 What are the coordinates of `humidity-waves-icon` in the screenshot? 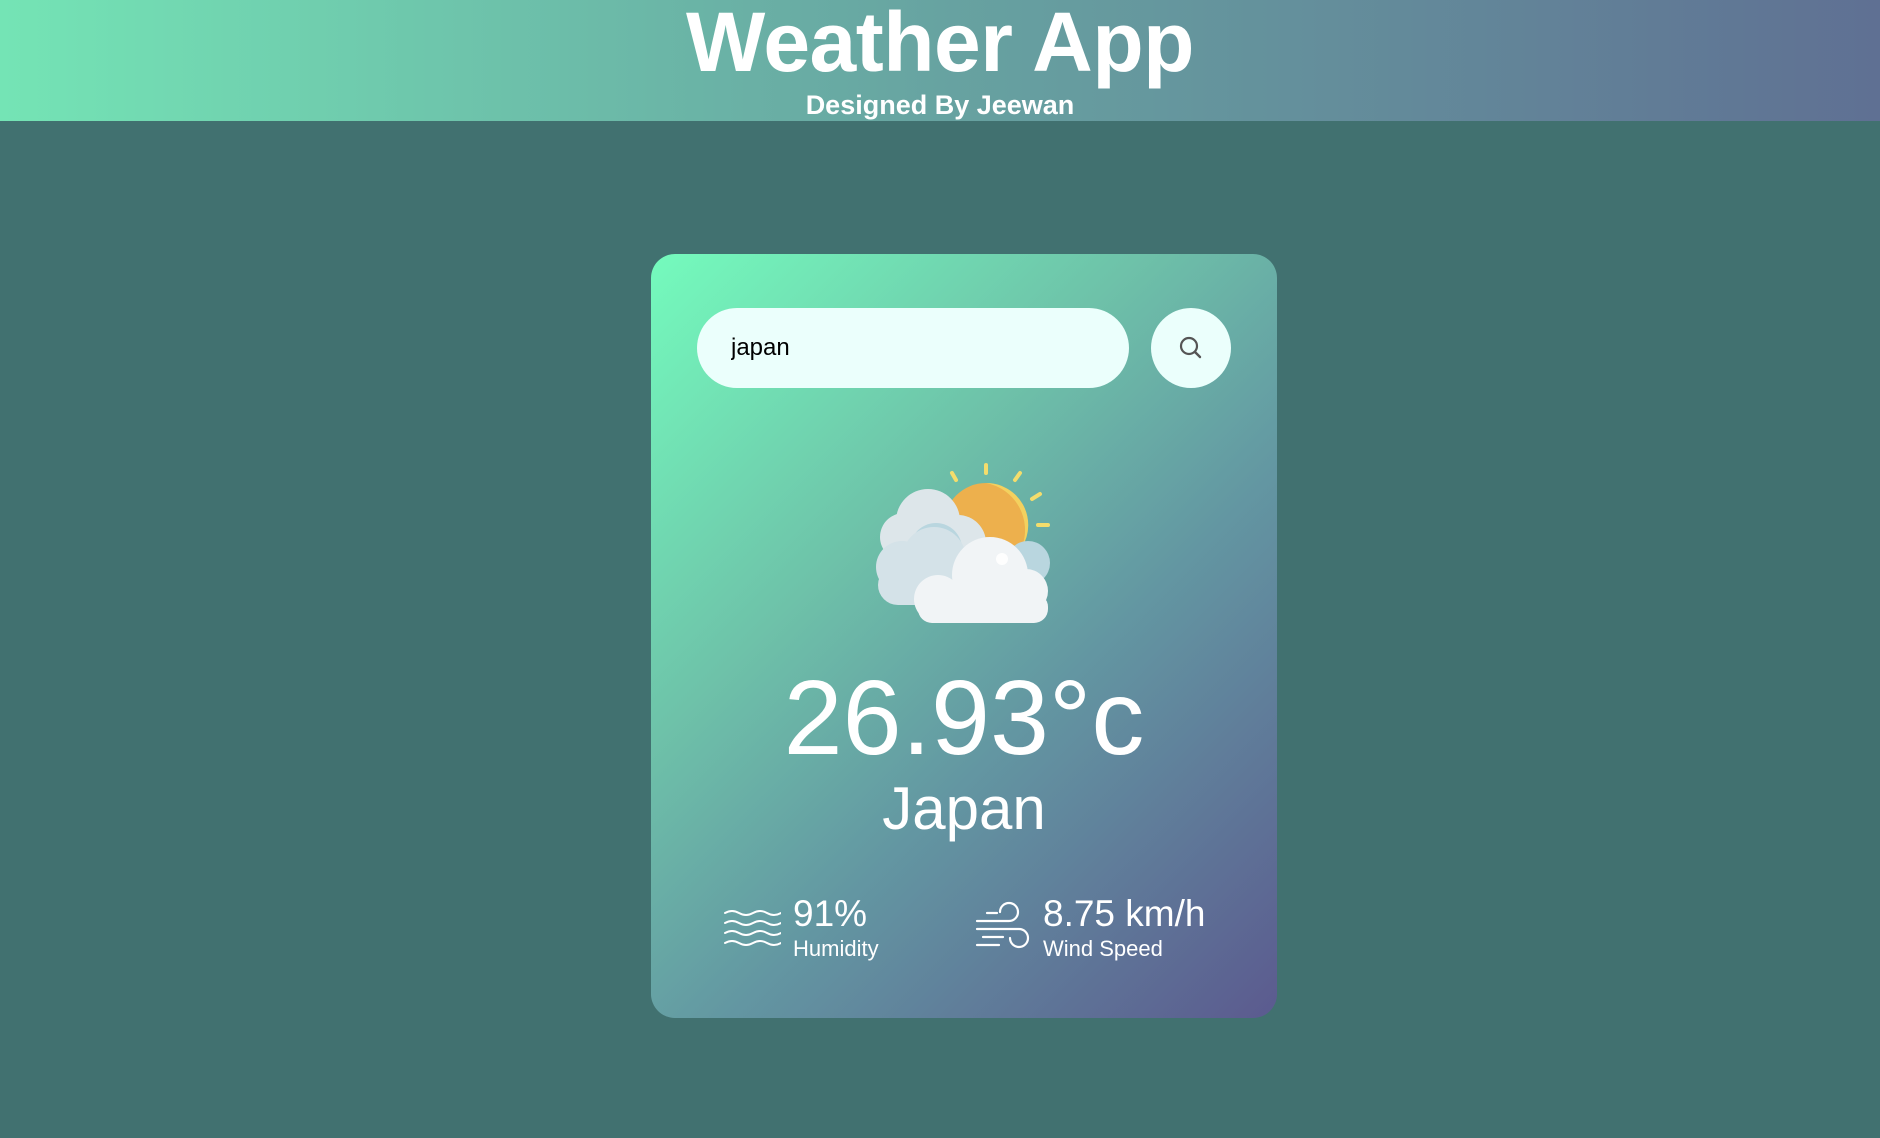 It's located at (752, 928).